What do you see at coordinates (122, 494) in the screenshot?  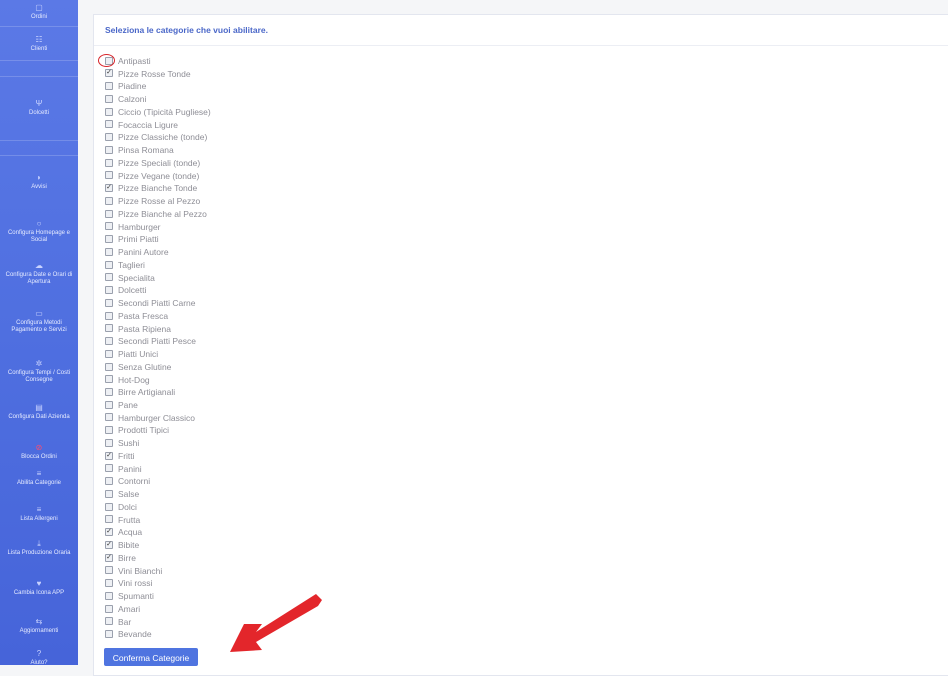 I see `category-option: Salse` at bounding box center [122, 494].